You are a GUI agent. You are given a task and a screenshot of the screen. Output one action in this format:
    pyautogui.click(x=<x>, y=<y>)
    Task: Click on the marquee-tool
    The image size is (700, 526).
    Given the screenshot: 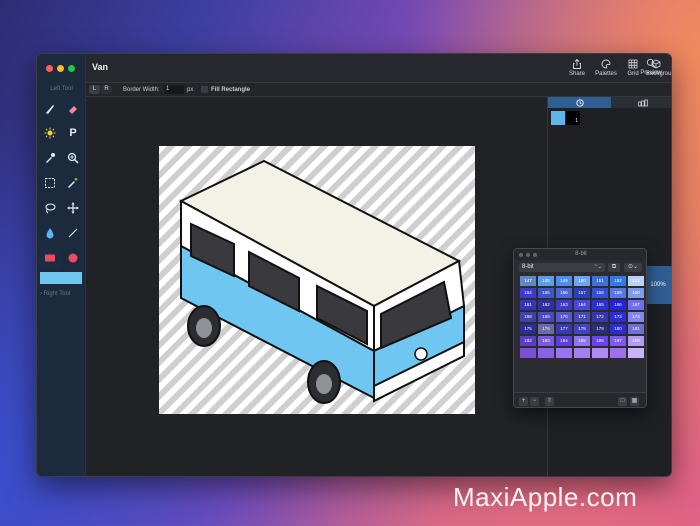 What is the action you would take?
    pyautogui.click(x=50, y=183)
    